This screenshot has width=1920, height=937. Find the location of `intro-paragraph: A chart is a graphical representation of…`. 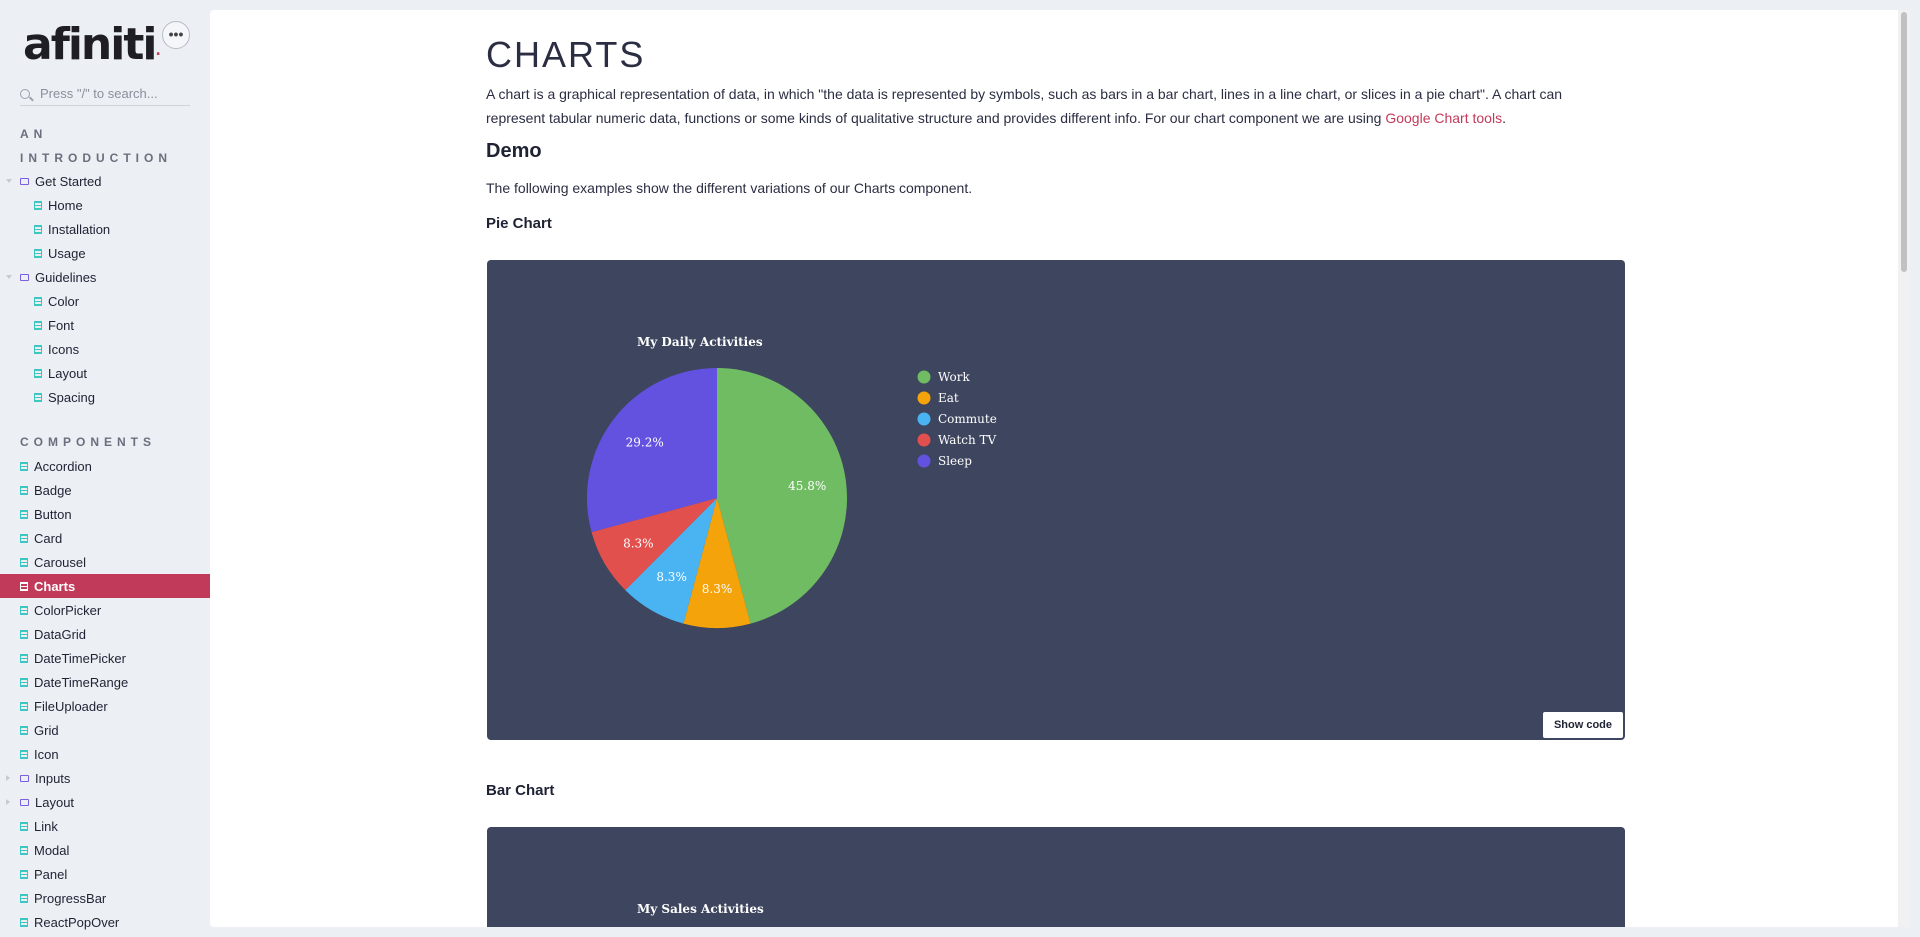

intro-paragraph: A chart is a graphical representation of… is located at coordinates (1046, 106).